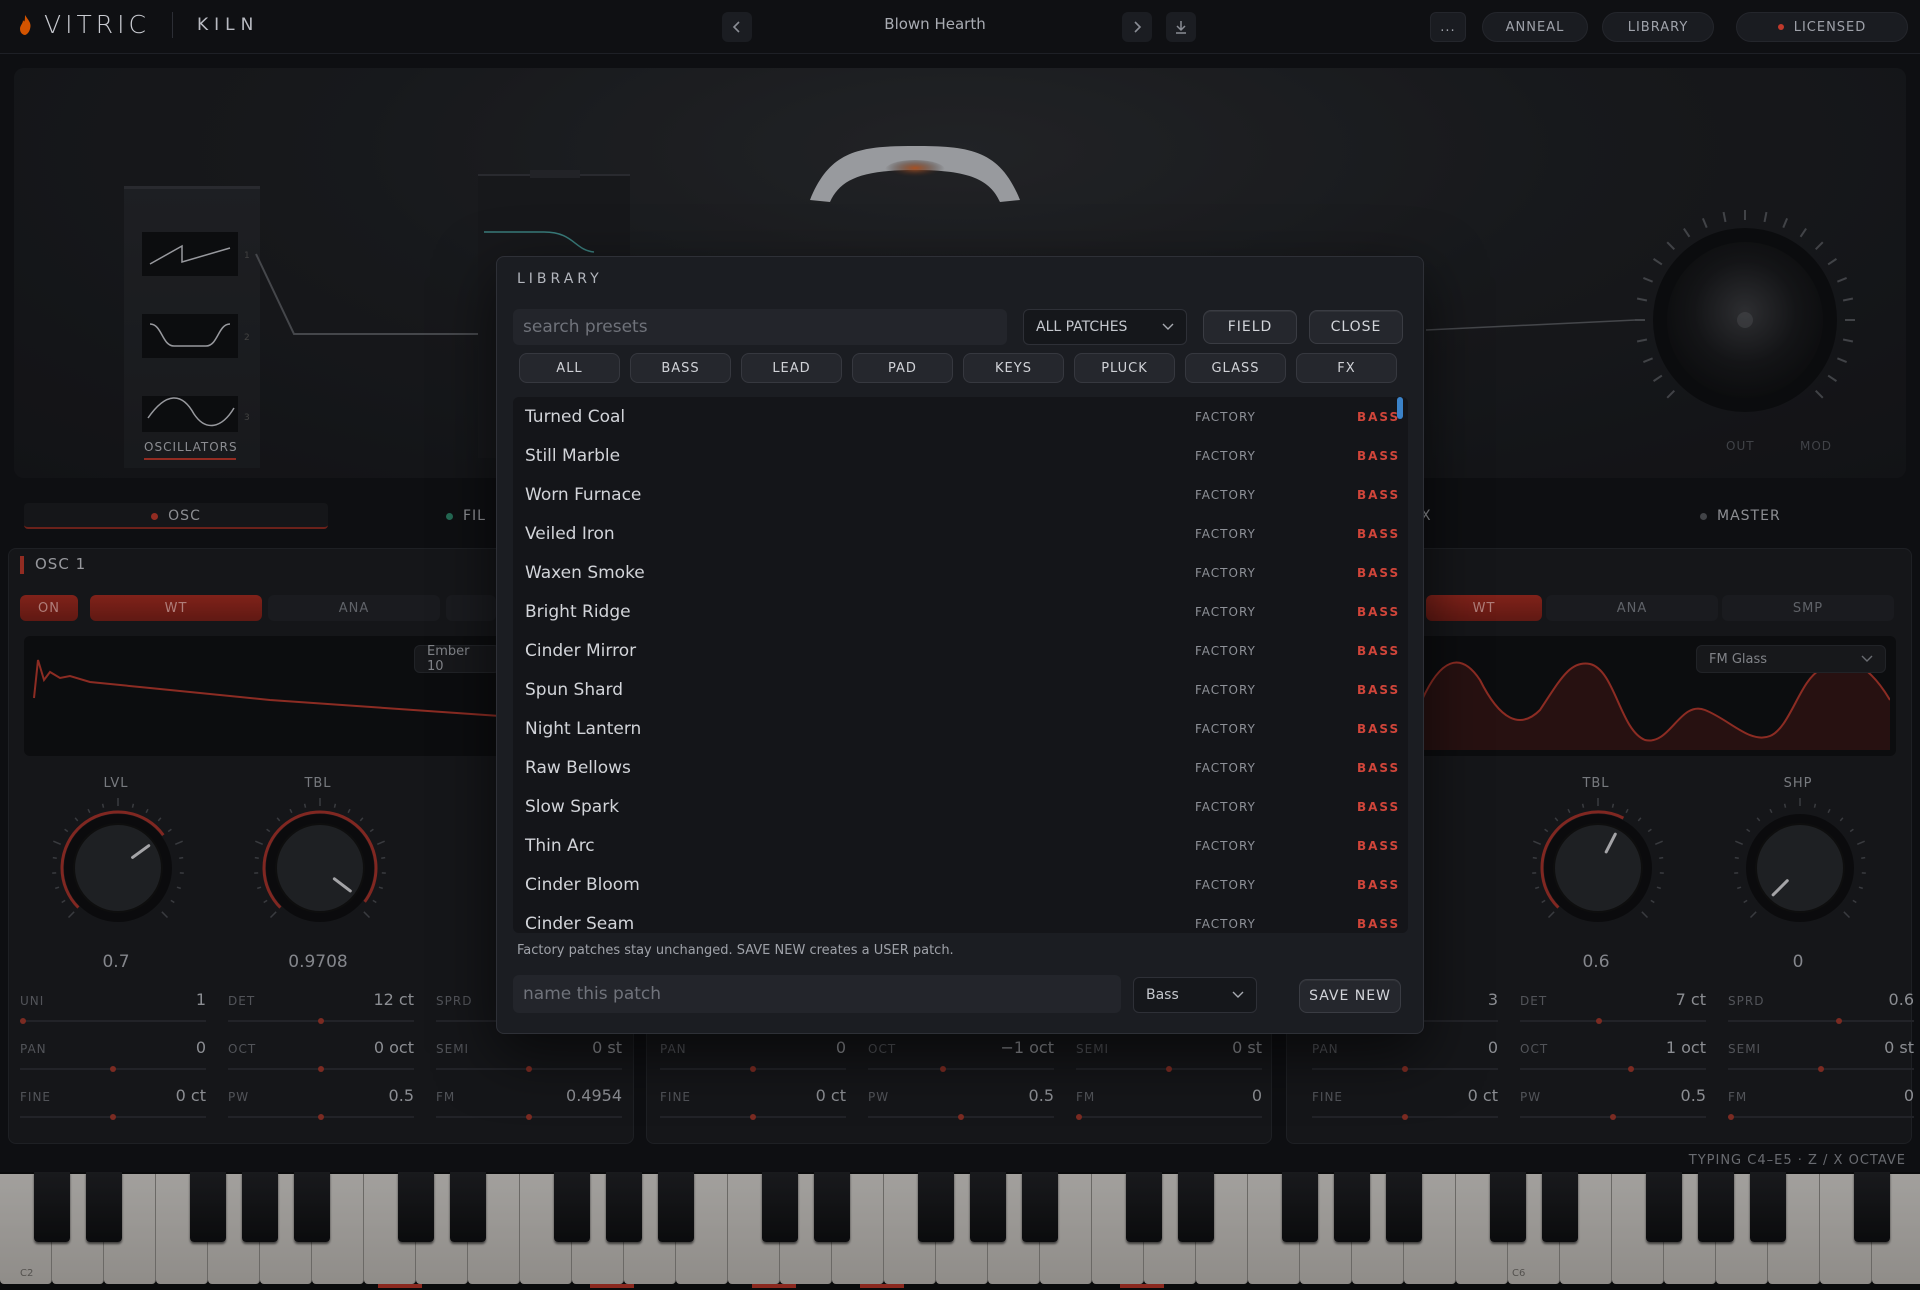 The height and width of the screenshot is (1290, 1920). What do you see at coordinates (955, 494) in the screenshot?
I see `preset-row: Worn Furnace FACTORY BASS` at bounding box center [955, 494].